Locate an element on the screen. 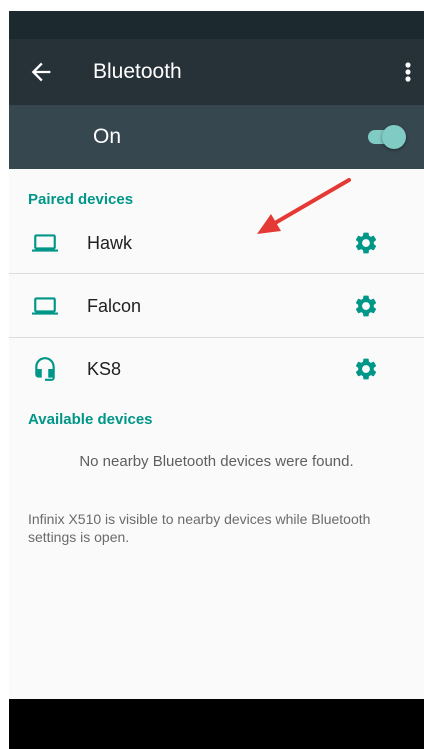 The height and width of the screenshot is (749, 424). arrow-back-icon is located at coordinates (41, 72).